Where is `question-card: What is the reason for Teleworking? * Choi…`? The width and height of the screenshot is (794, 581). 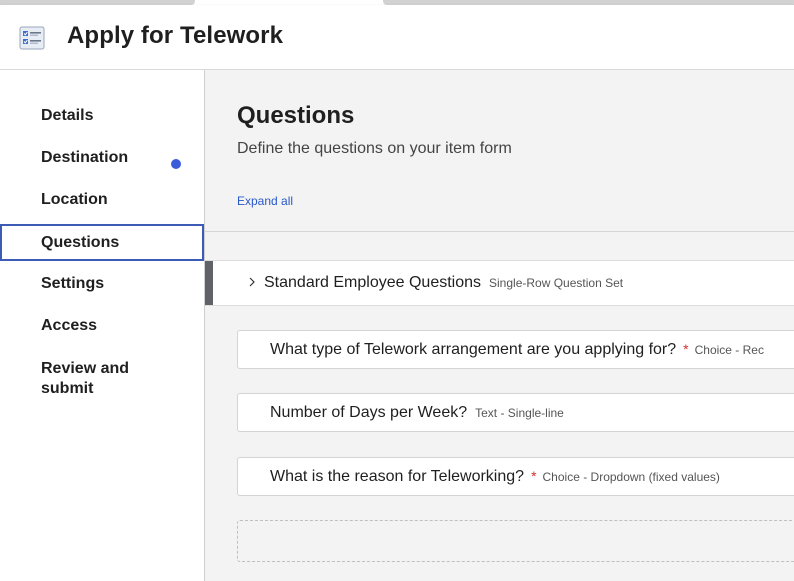
question-card: What is the reason for Teleworking? * Choi… is located at coordinates (515, 476).